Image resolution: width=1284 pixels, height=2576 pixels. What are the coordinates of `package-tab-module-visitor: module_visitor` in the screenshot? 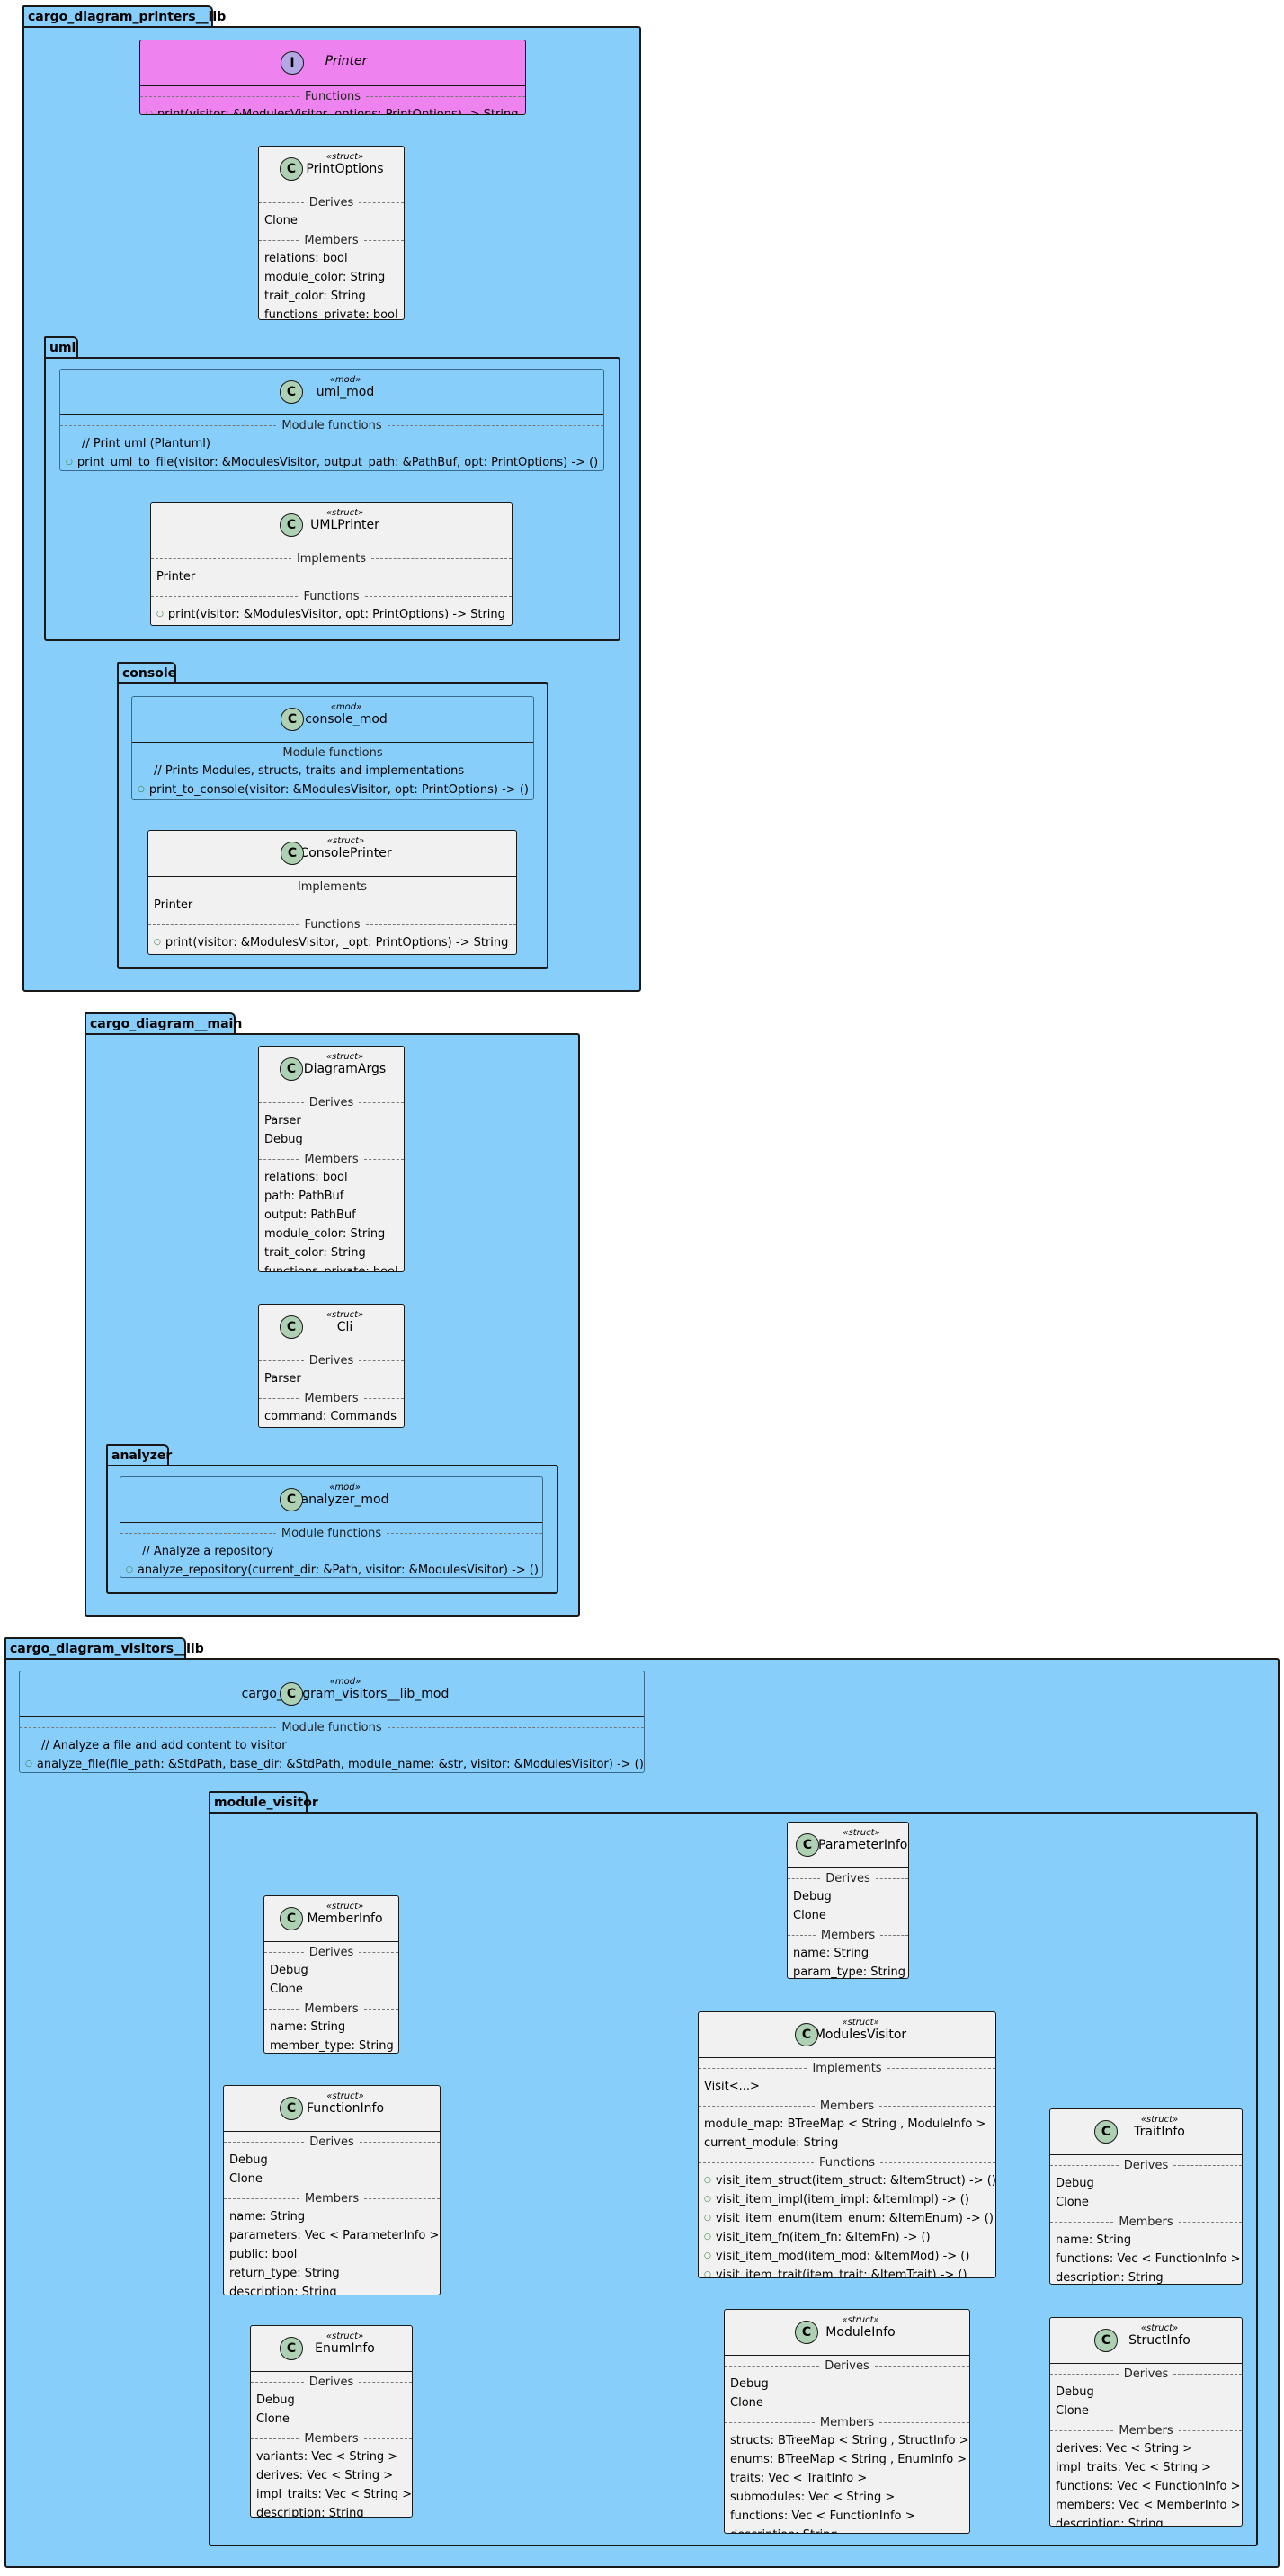 It's located at (263, 1802).